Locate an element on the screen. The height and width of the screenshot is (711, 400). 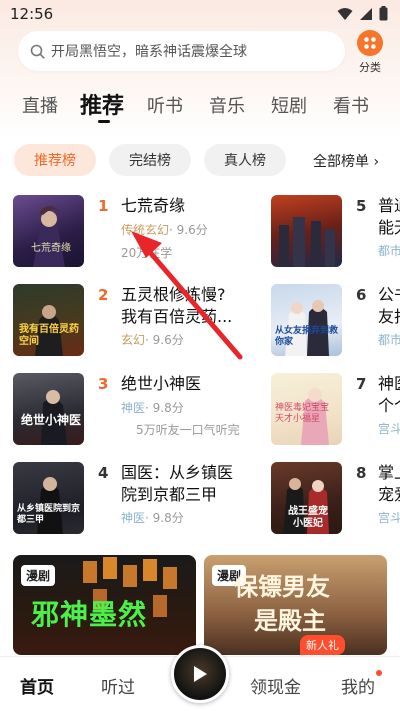
channel-tabs: 直播 推荐 听书 音乐 短剧 看书 is located at coordinates (200, 106).